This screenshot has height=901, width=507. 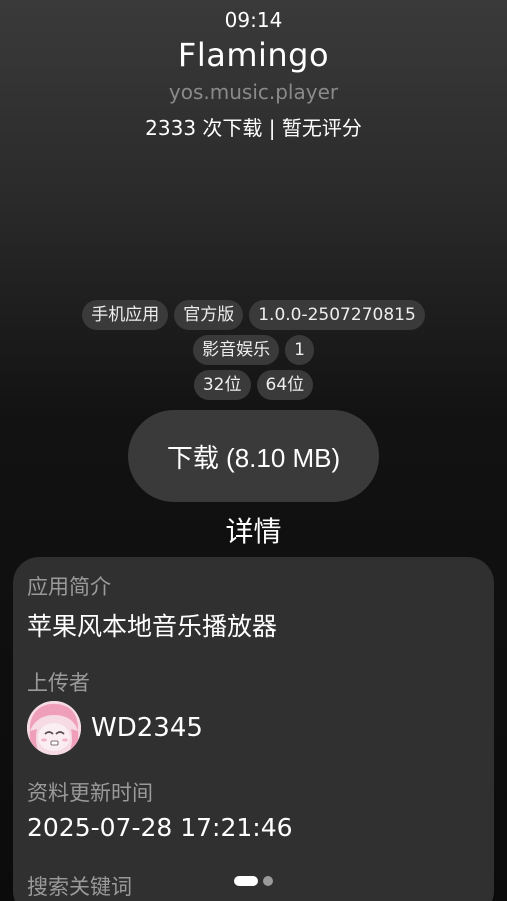 What do you see at coordinates (209, 315) in the screenshot?
I see `tag-chip-edition: 官方版` at bounding box center [209, 315].